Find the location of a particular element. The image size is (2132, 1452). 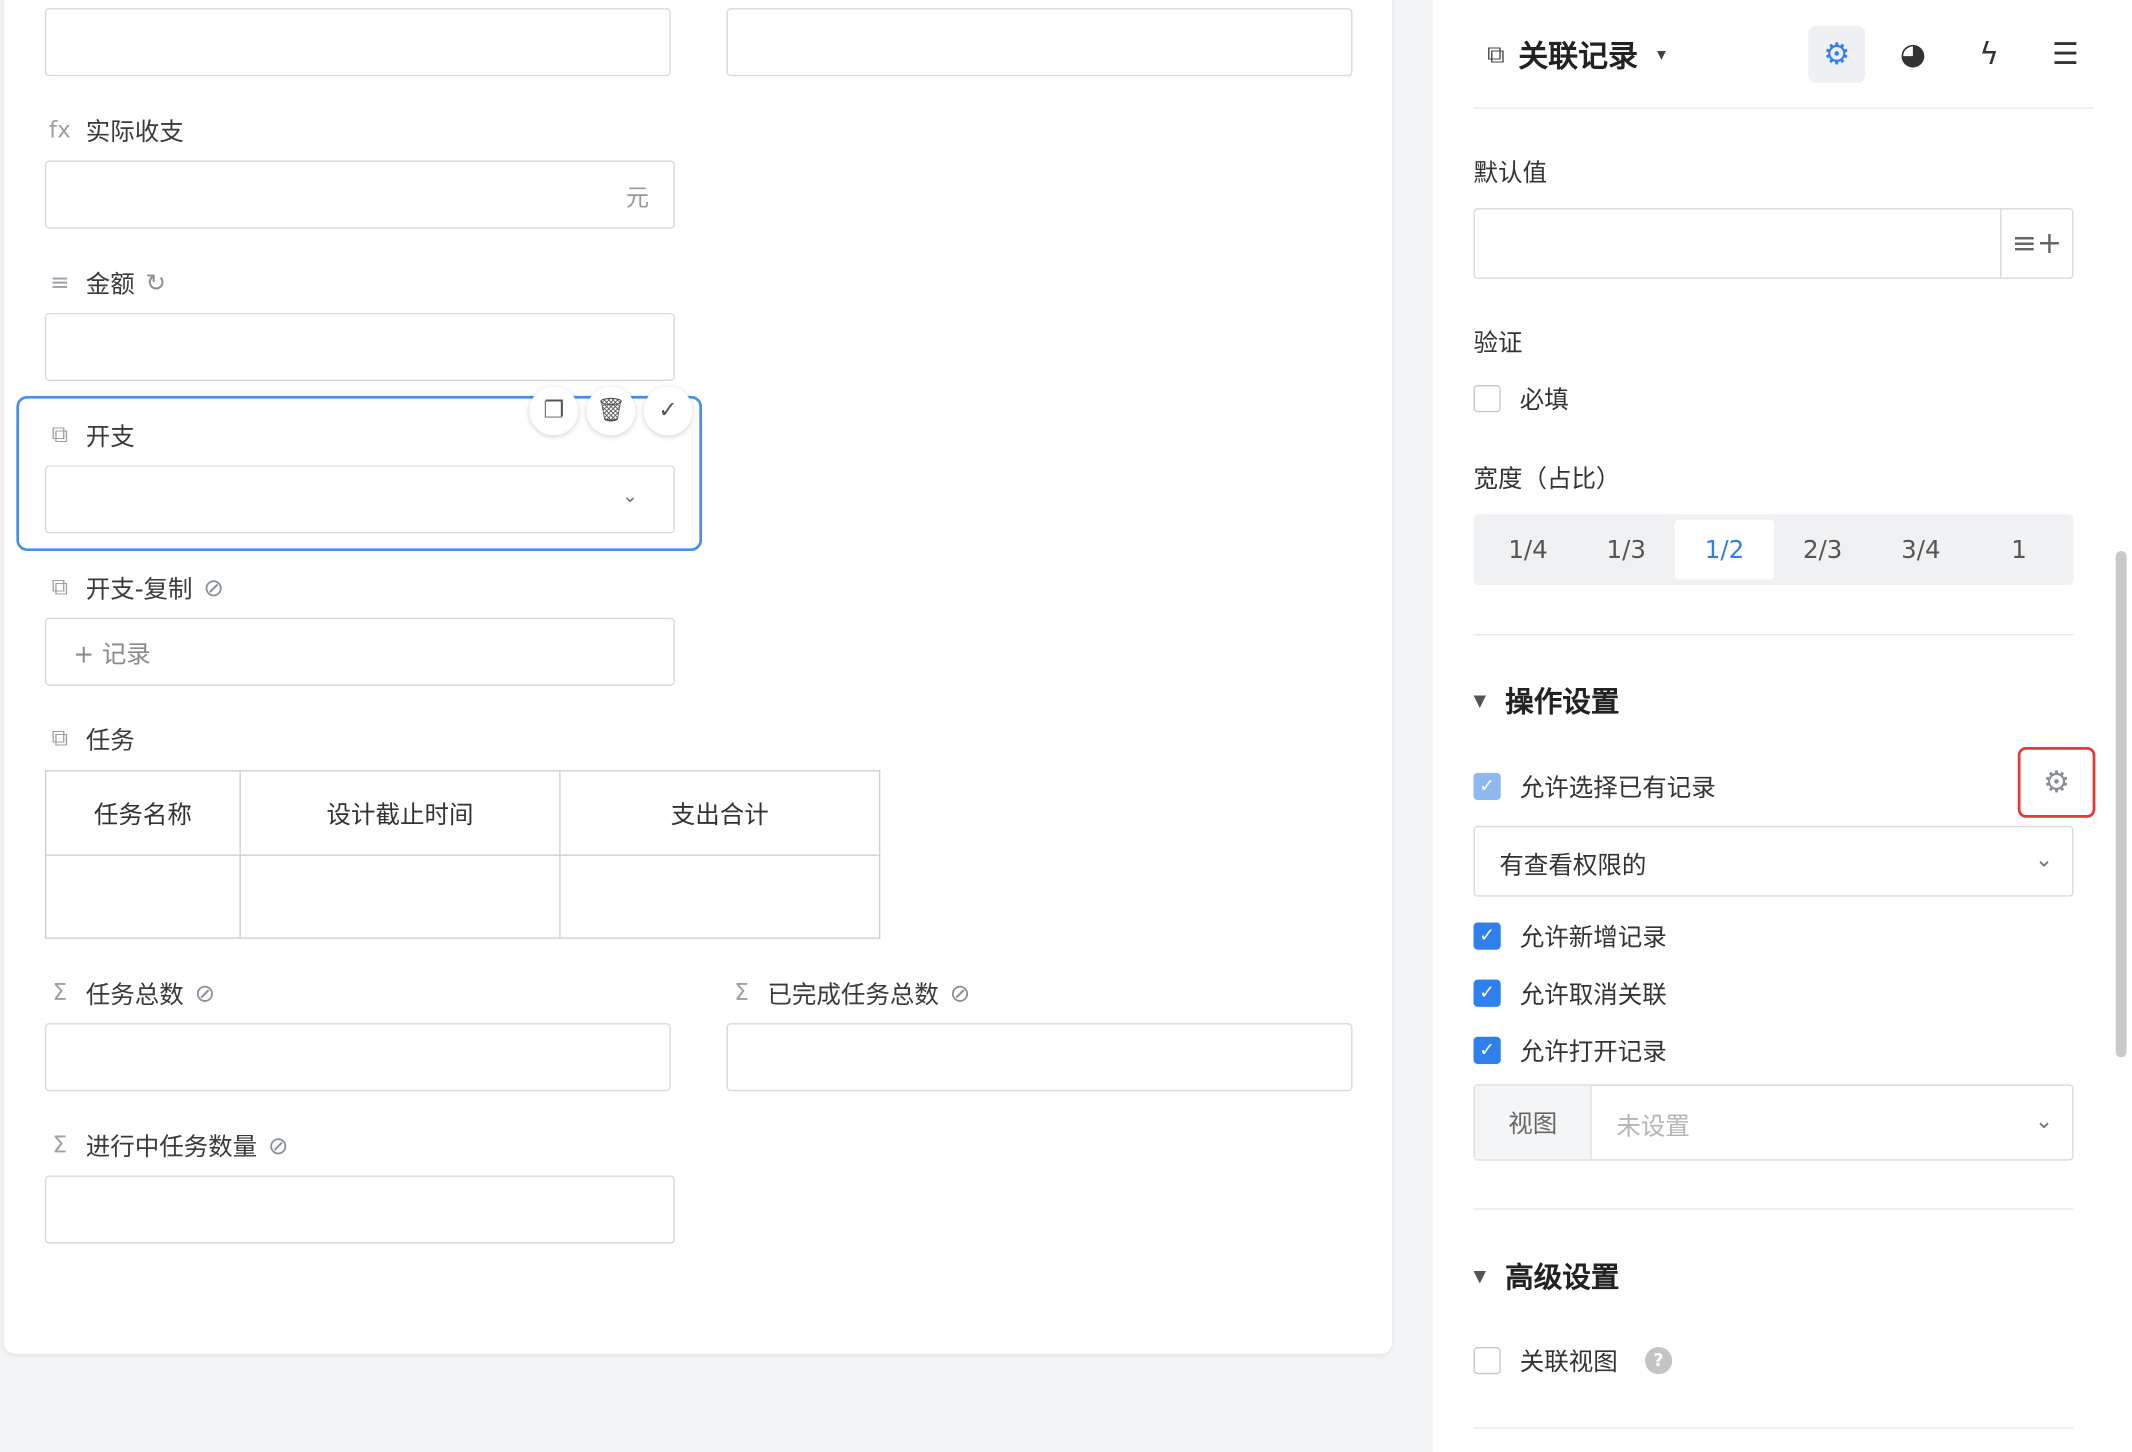

field-label-expense-copy: ⧉ 开支-复制 ⊘ is located at coordinates (134, 587).